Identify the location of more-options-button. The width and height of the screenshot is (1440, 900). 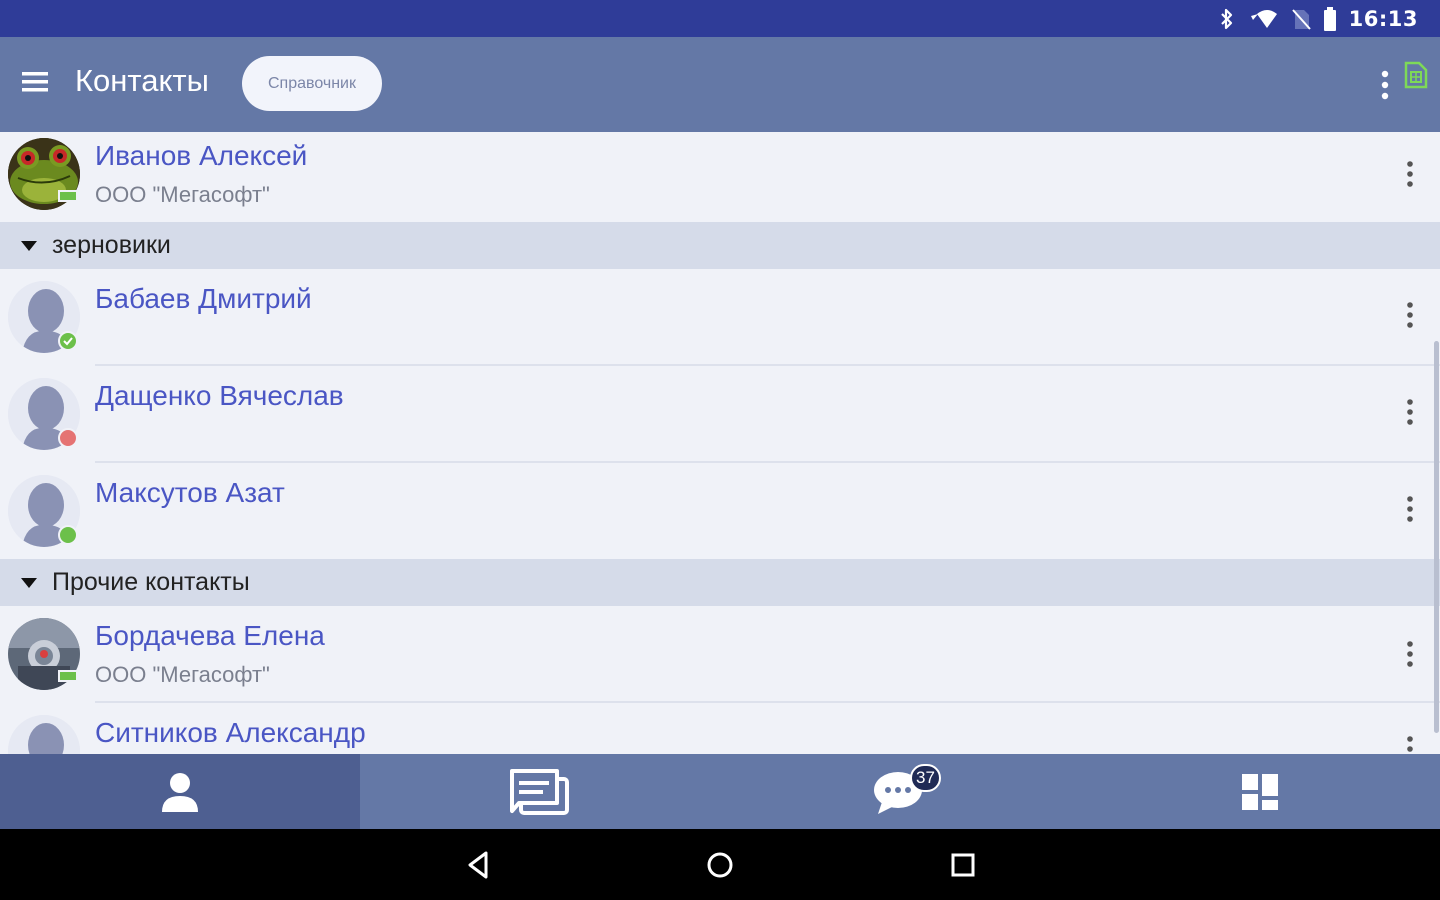
(1385, 85).